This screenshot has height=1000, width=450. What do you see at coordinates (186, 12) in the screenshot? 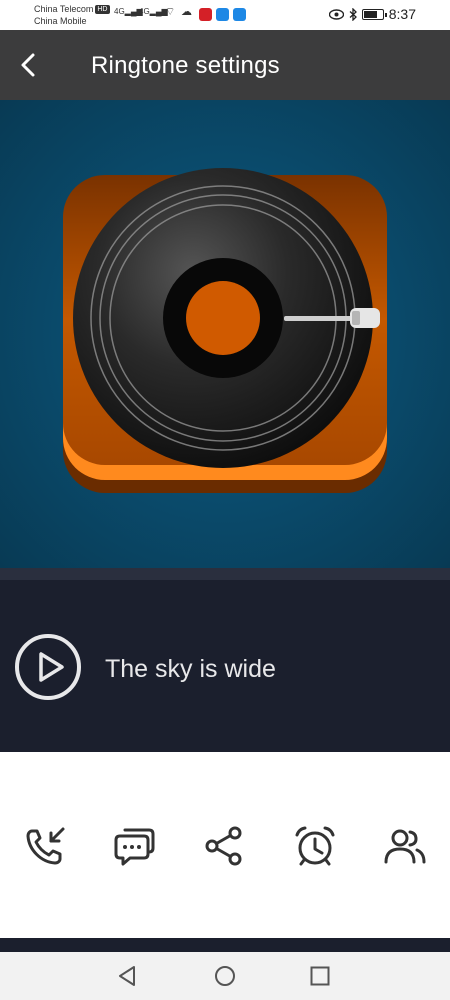
I see `wechat-icon: ☁` at bounding box center [186, 12].